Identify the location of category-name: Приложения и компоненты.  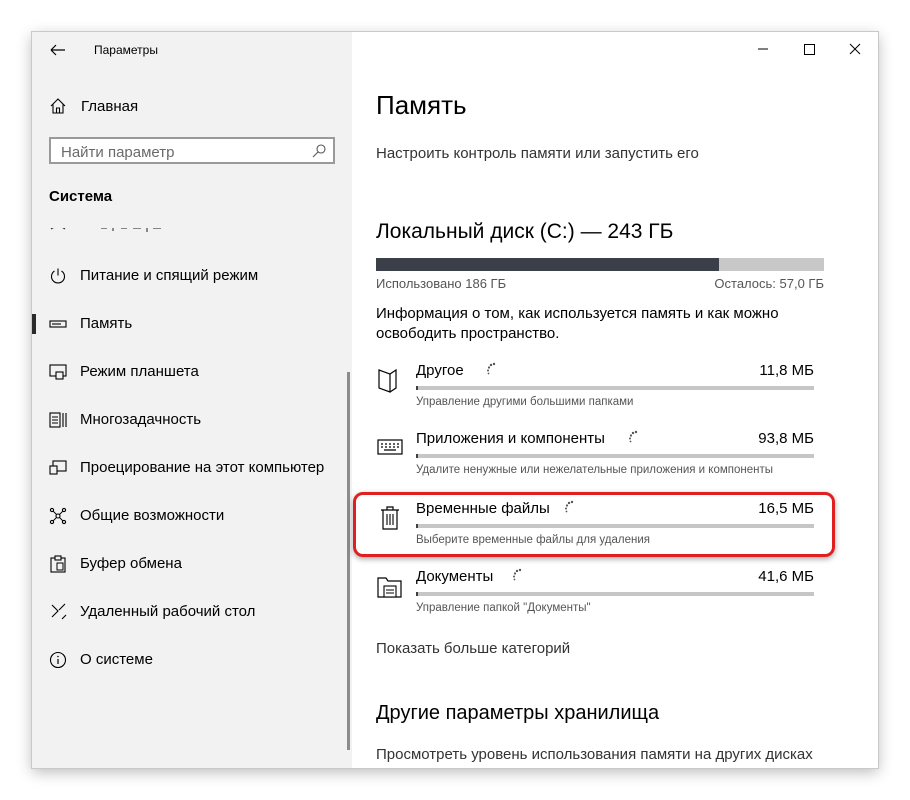
(510, 438).